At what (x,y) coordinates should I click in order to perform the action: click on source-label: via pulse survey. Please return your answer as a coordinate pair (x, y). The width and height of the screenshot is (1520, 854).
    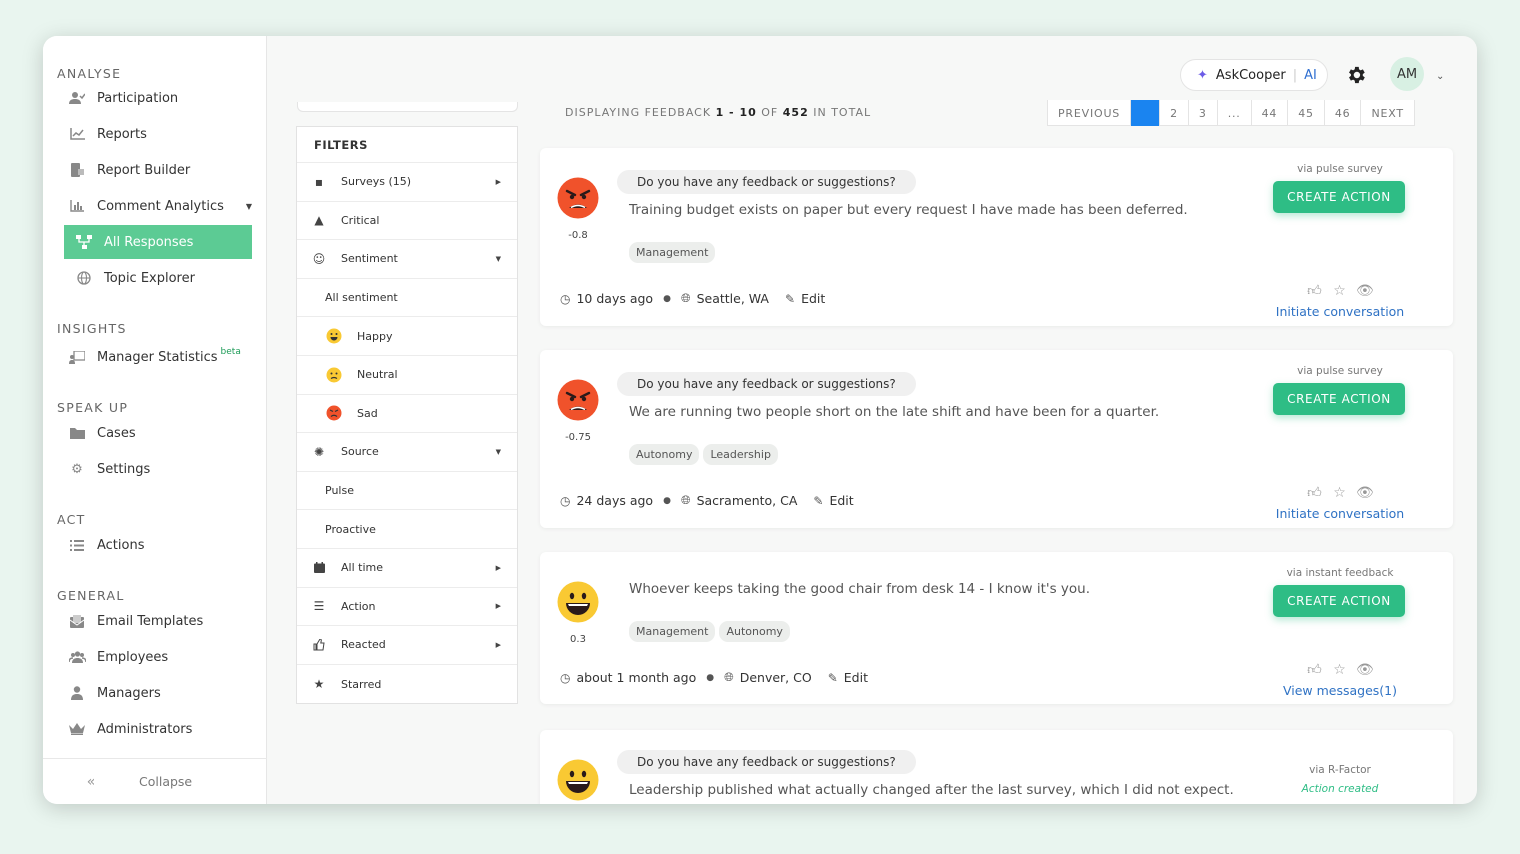
    Looking at the image, I should click on (1340, 371).